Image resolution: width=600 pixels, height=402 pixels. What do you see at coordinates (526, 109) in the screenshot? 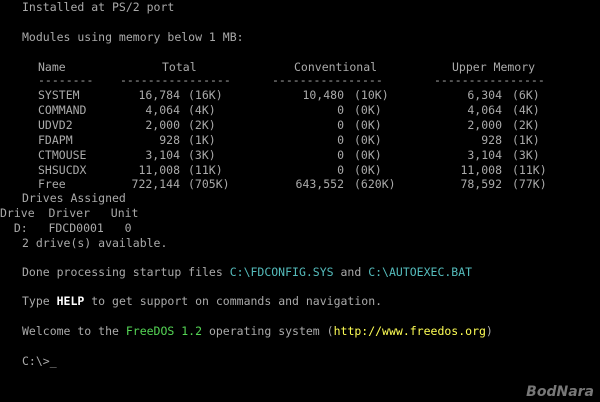
I see `cell-upper-k: (4K)` at bounding box center [526, 109].